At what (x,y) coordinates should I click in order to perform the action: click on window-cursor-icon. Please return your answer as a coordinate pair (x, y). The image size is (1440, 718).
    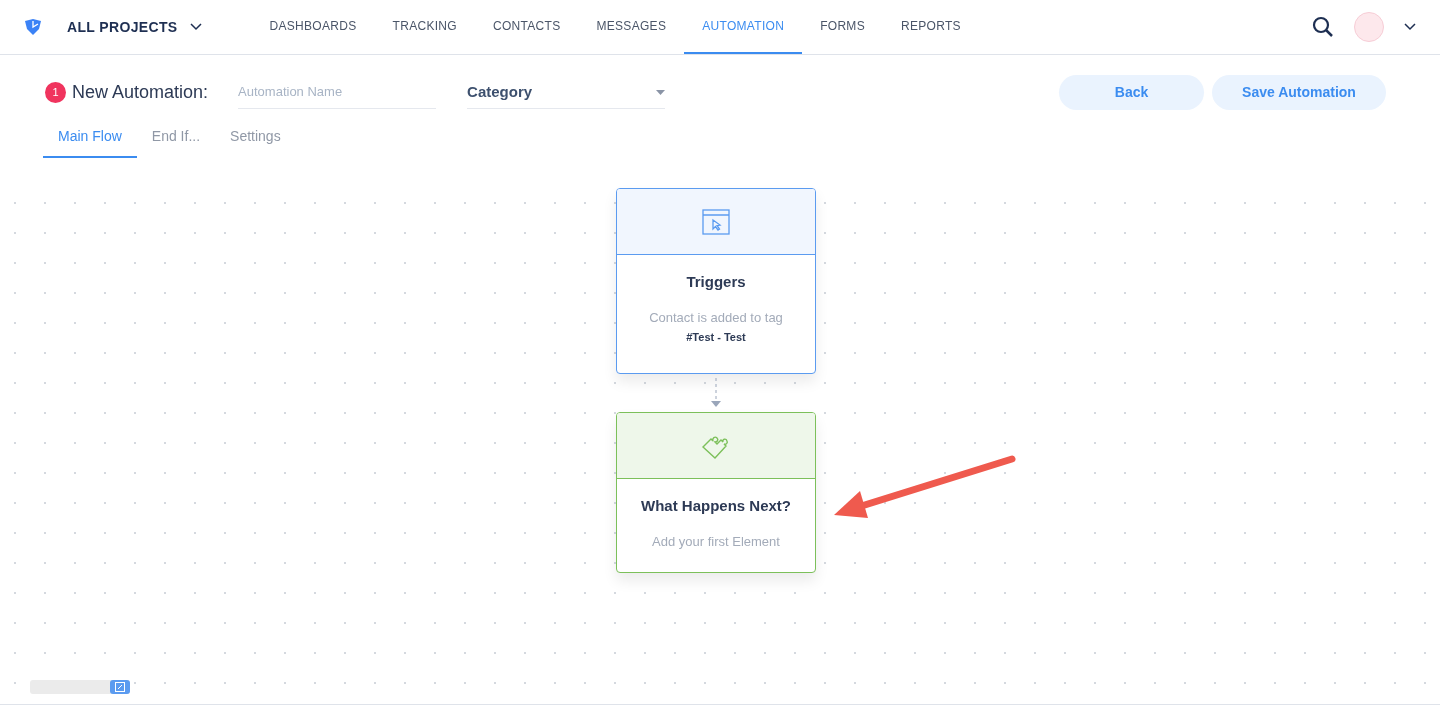
    Looking at the image, I should click on (716, 221).